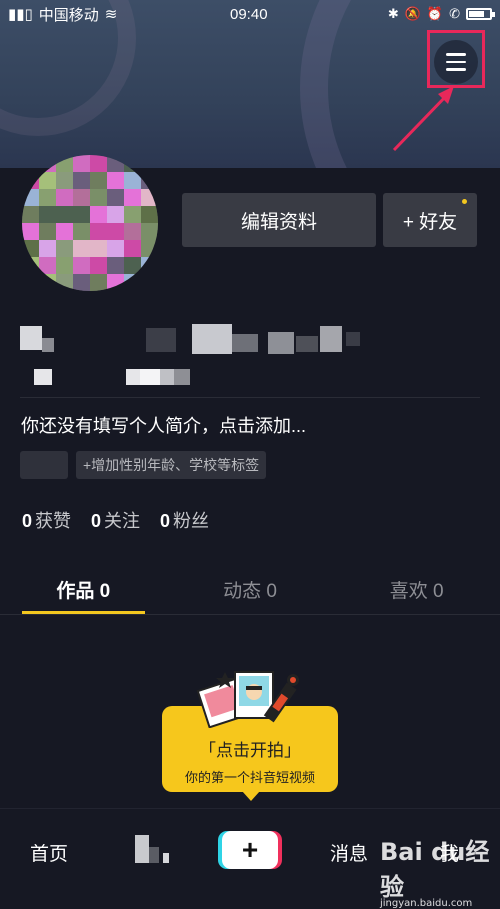 The width and height of the screenshot is (500, 909). I want to click on avatar, so click(90, 223).